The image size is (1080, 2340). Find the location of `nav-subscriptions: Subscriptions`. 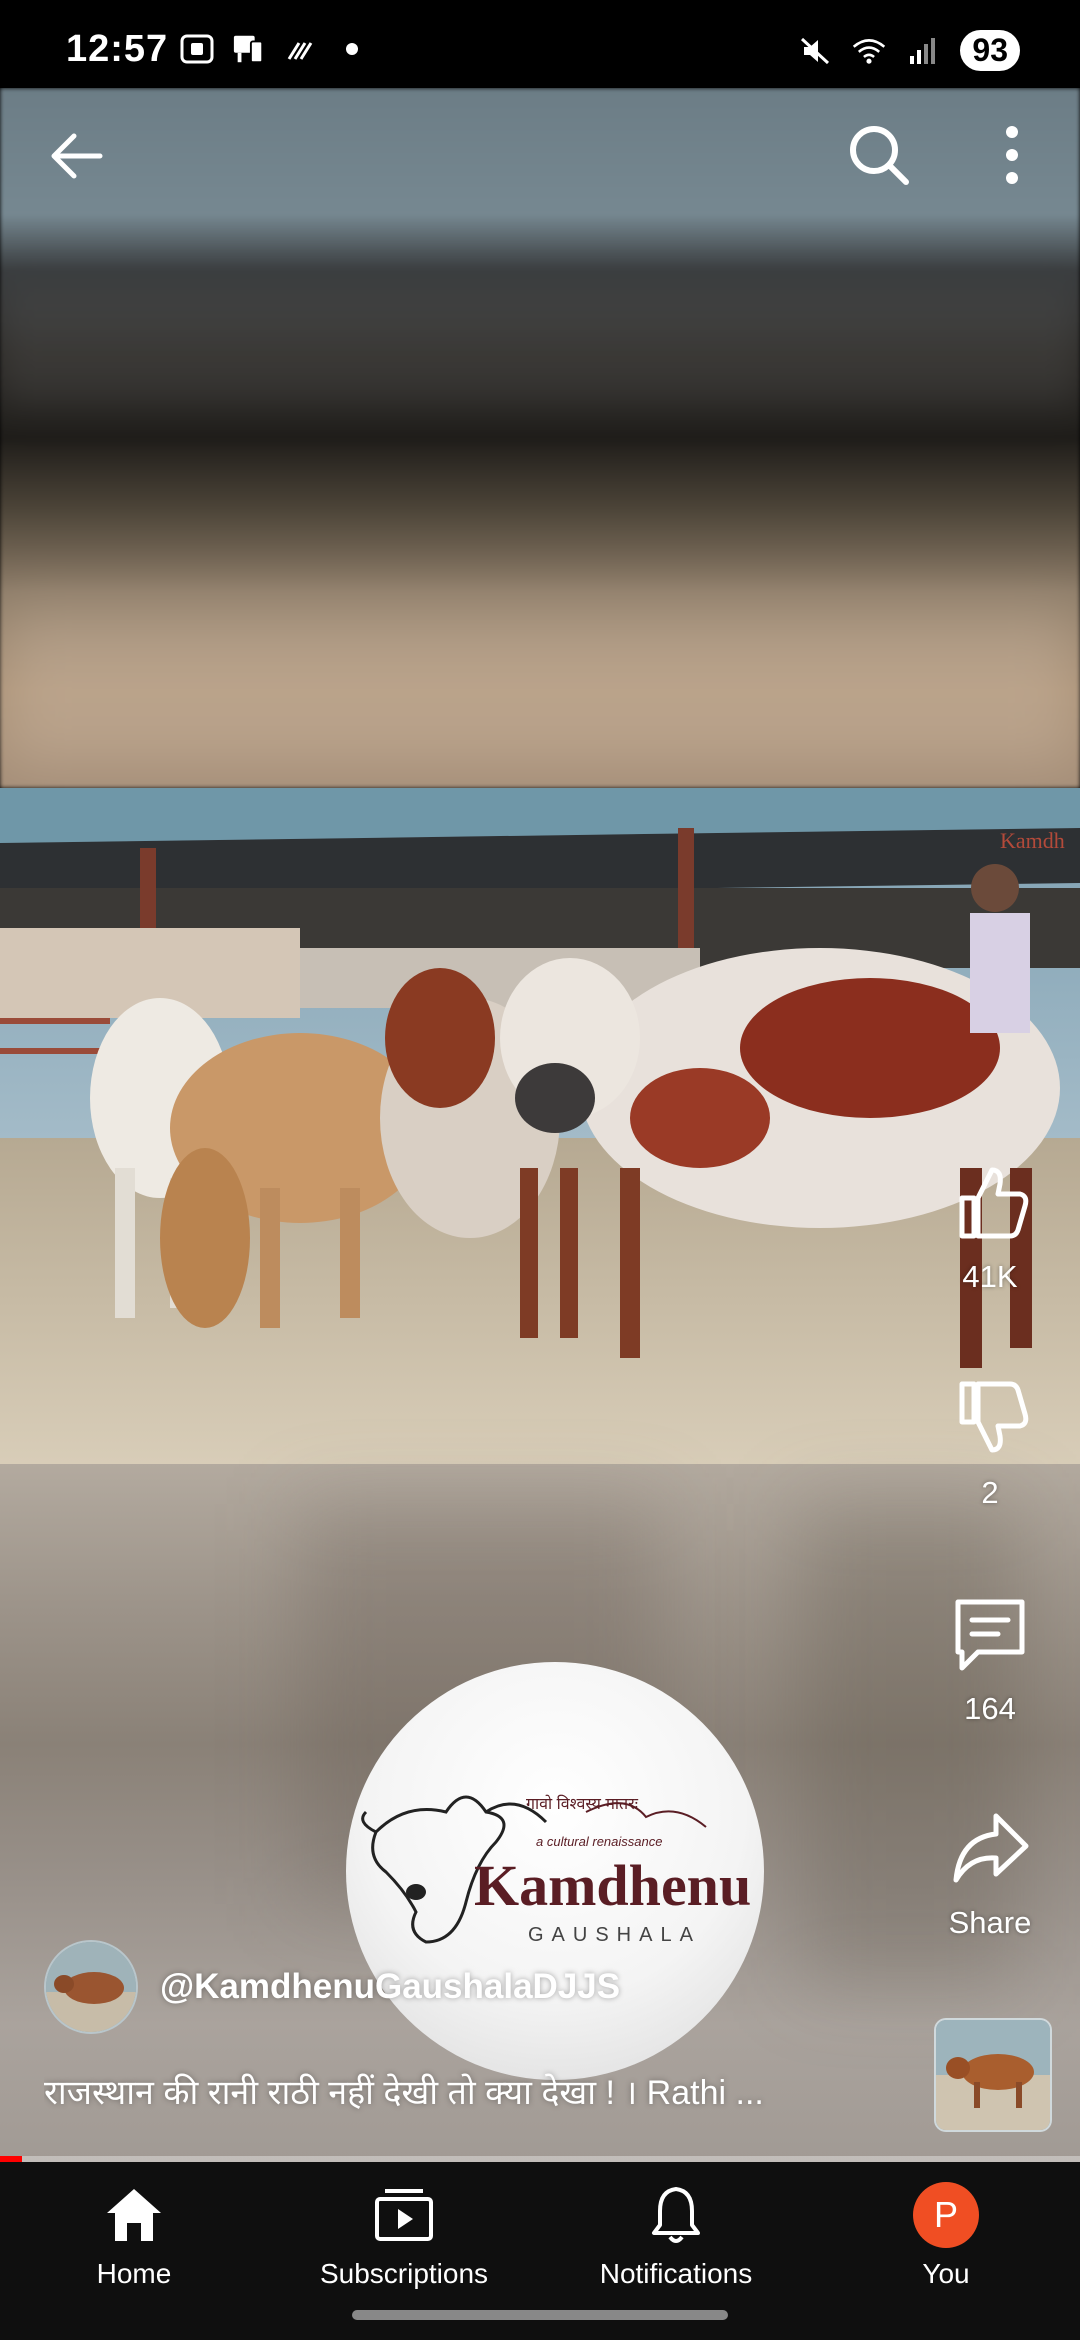

nav-subscriptions: Subscriptions is located at coordinates (404, 2235).